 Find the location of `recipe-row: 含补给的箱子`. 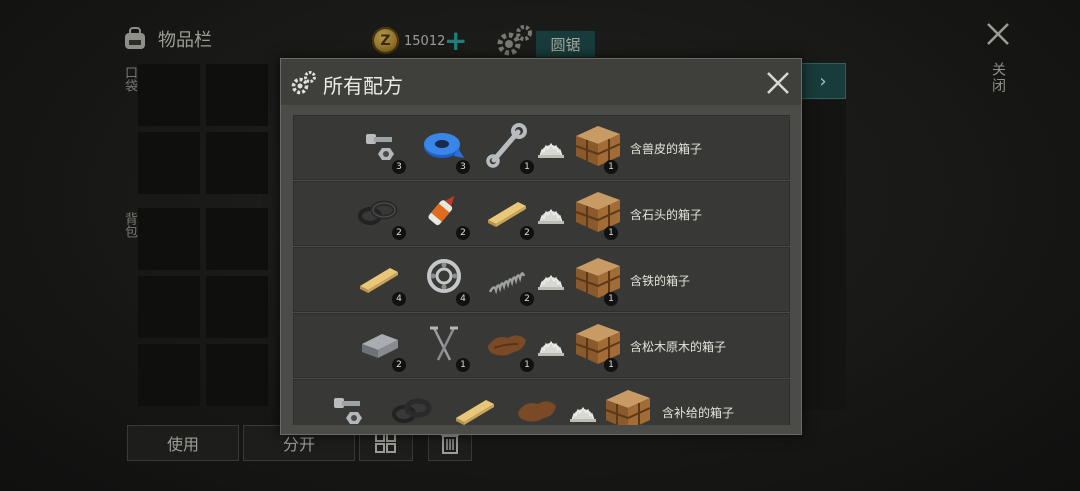

recipe-row: 含补给的箱子 is located at coordinates (541, 402).